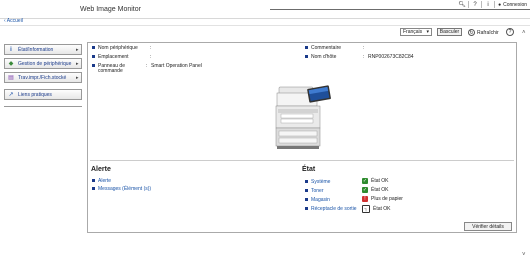 This screenshot has width=530, height=262. I want to click on device-management-icon: ◆, so click(11, 64).